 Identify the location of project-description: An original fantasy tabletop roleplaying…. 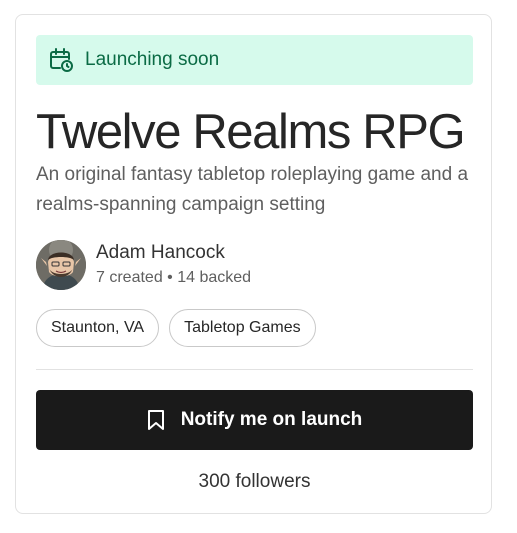
(252, 189).